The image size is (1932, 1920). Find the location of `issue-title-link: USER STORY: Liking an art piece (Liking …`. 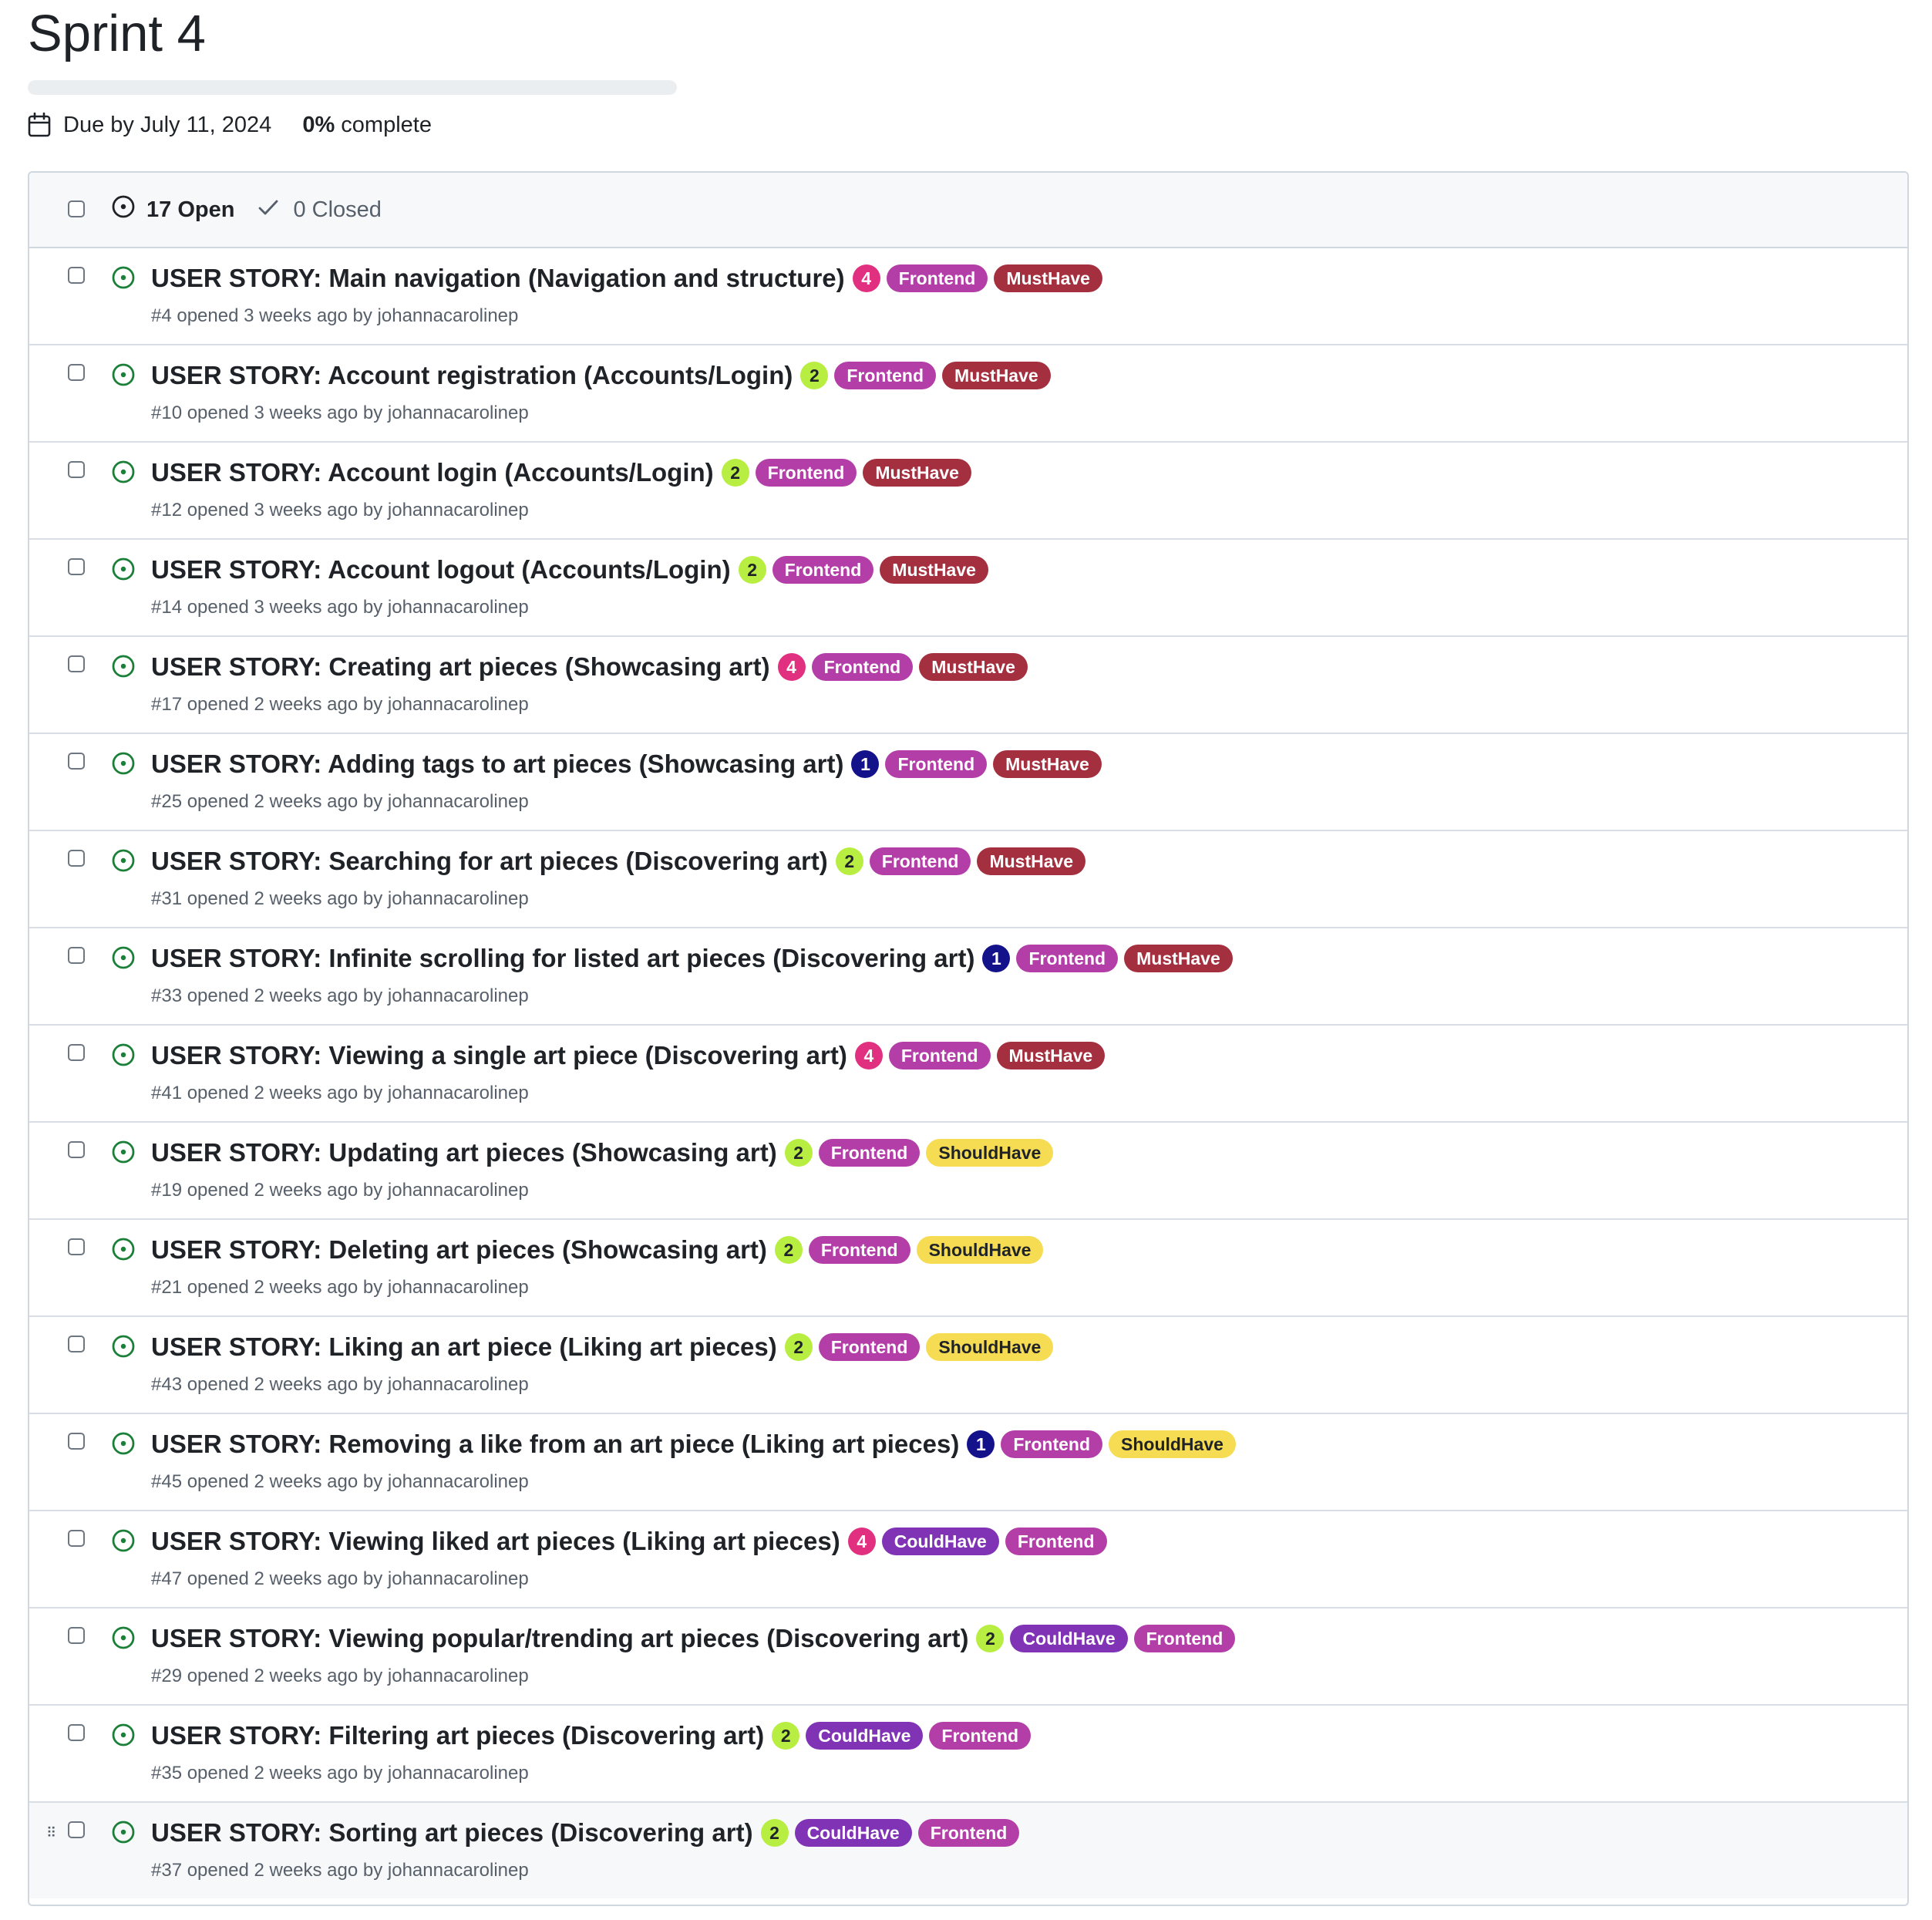

issue-title-link: USER STORY: Liking an art piece (Liking … is located at coordinates (464, 1347).